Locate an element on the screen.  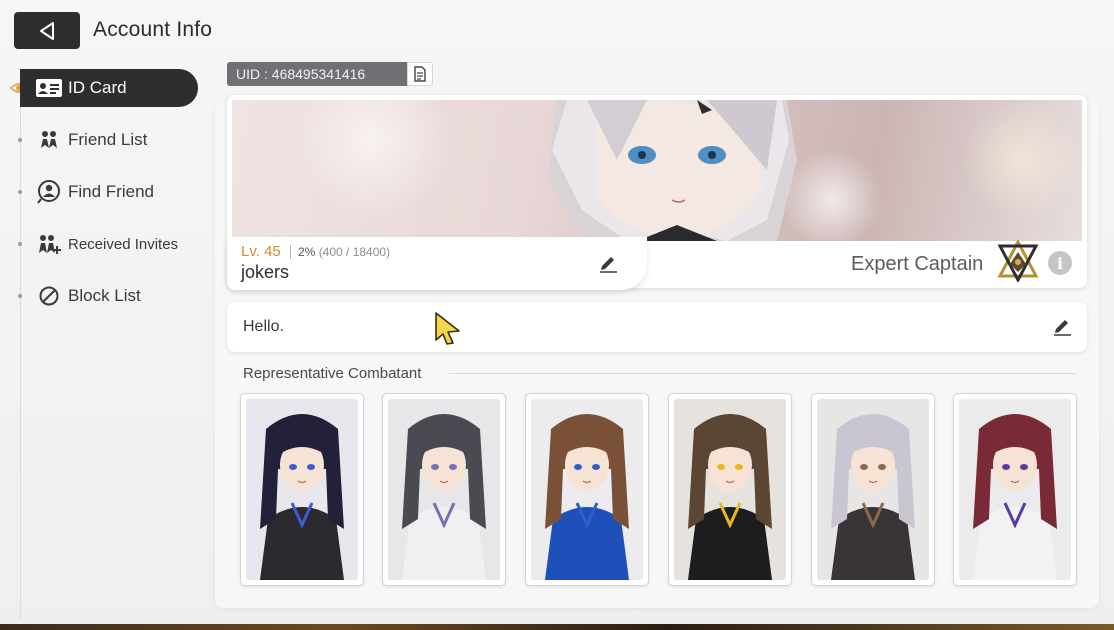
uid-label: UID : 468495341416 is located at coordinates (317, 74).